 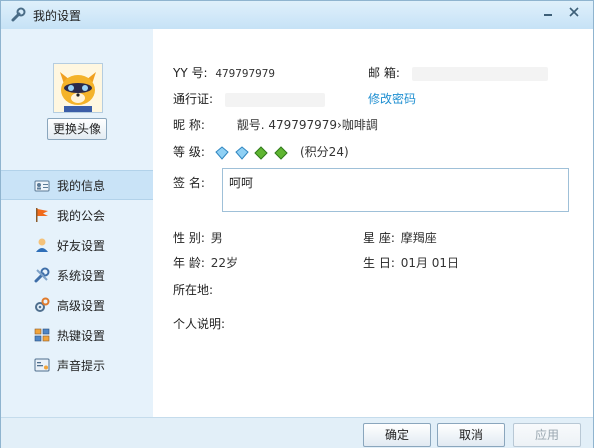 I want to click on raccoon-avatar-icon, so click(x=78, y=88).